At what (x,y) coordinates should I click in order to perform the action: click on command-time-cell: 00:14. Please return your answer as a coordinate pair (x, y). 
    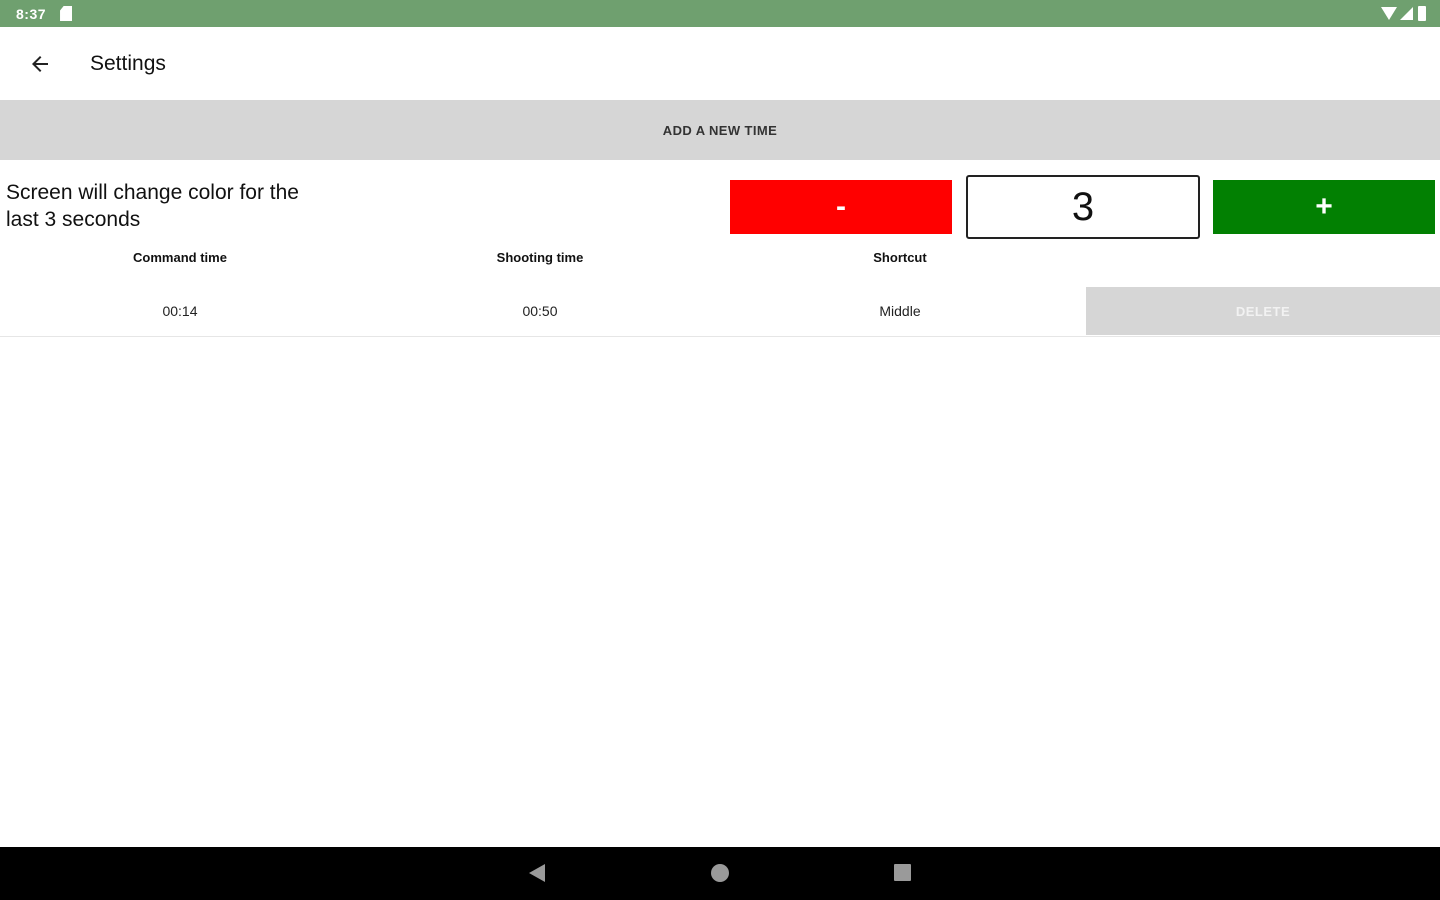
    Looking at the image, I should click on (180, 311).